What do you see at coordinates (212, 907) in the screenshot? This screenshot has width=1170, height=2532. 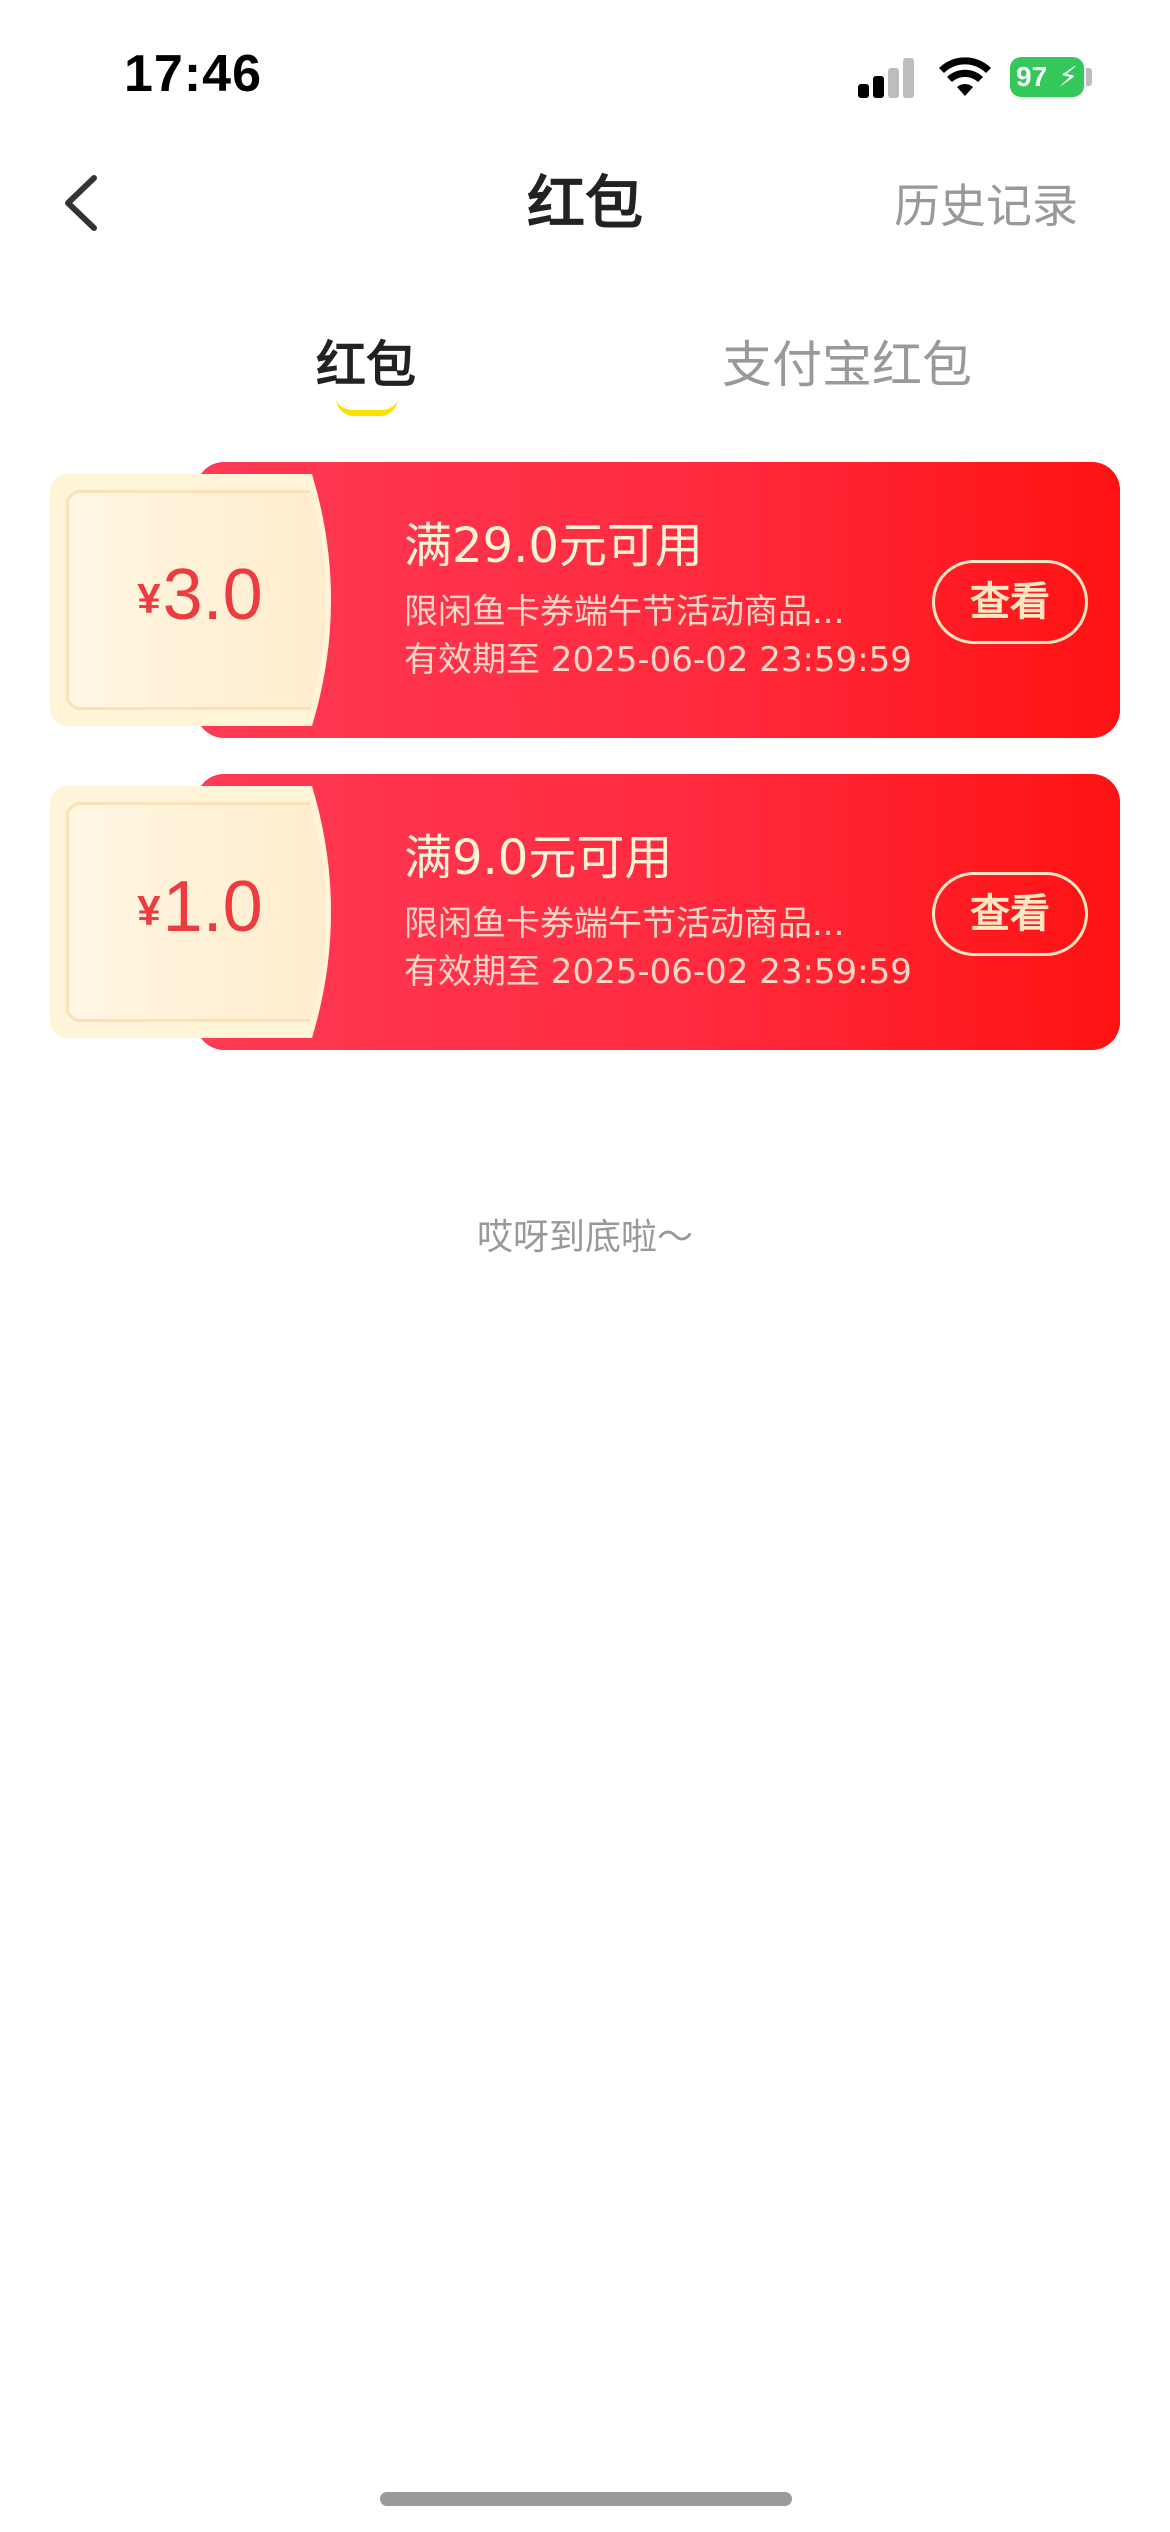 I see `coupon-value: 1.0` at bounding box center [212, 907].